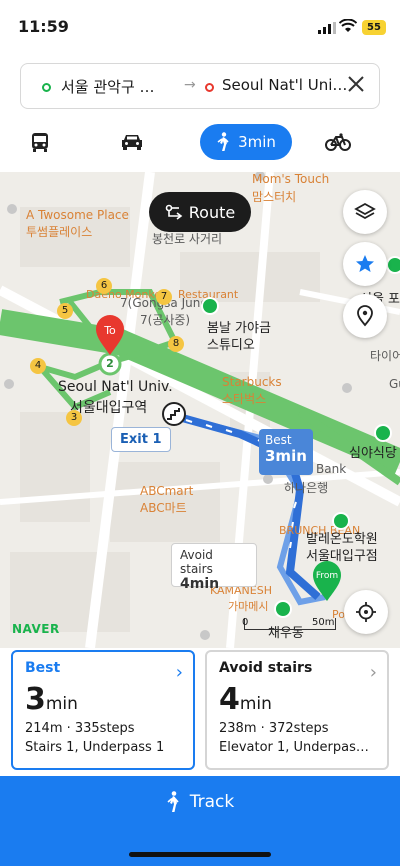 The height and width of the screenshot is (866, 400). What do you see at coordinates (200, 26) in the screenshot?
I see `status-bar: 11:59 55` at bounding box center [200, 26].